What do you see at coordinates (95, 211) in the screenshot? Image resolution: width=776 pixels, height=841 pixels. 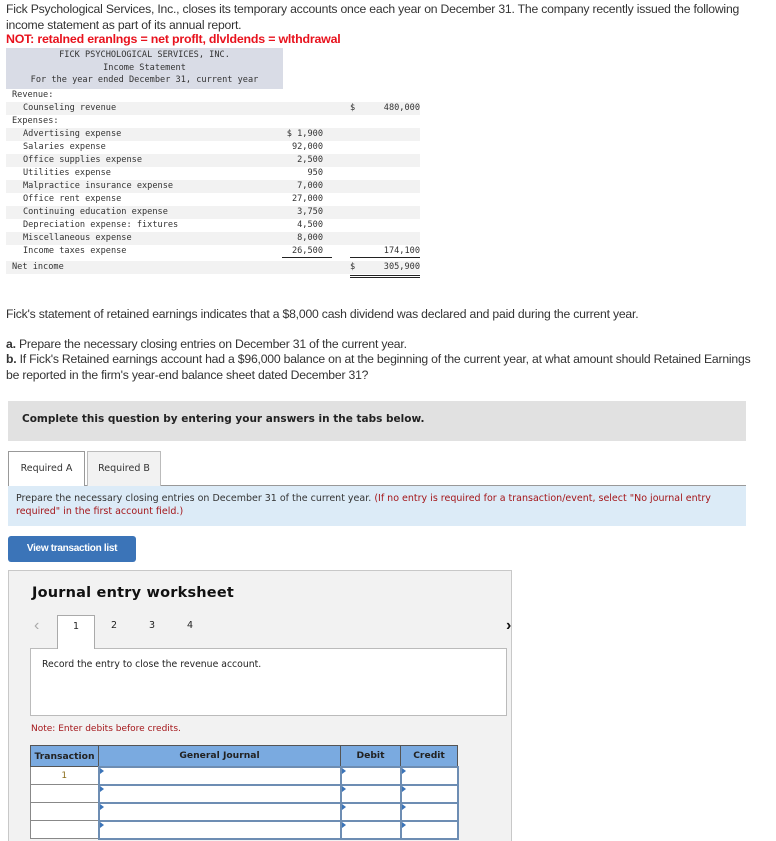 I see `expense-label: Continuing education expense` at bounding box center [95, 211].